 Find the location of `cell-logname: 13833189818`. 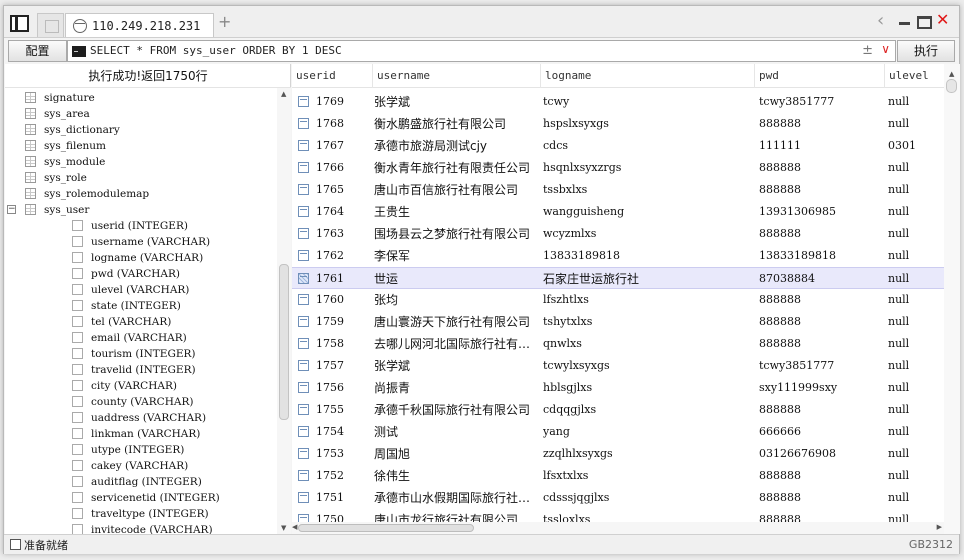

cell-logname: 13833189818 is located at coordinates (648, 256).